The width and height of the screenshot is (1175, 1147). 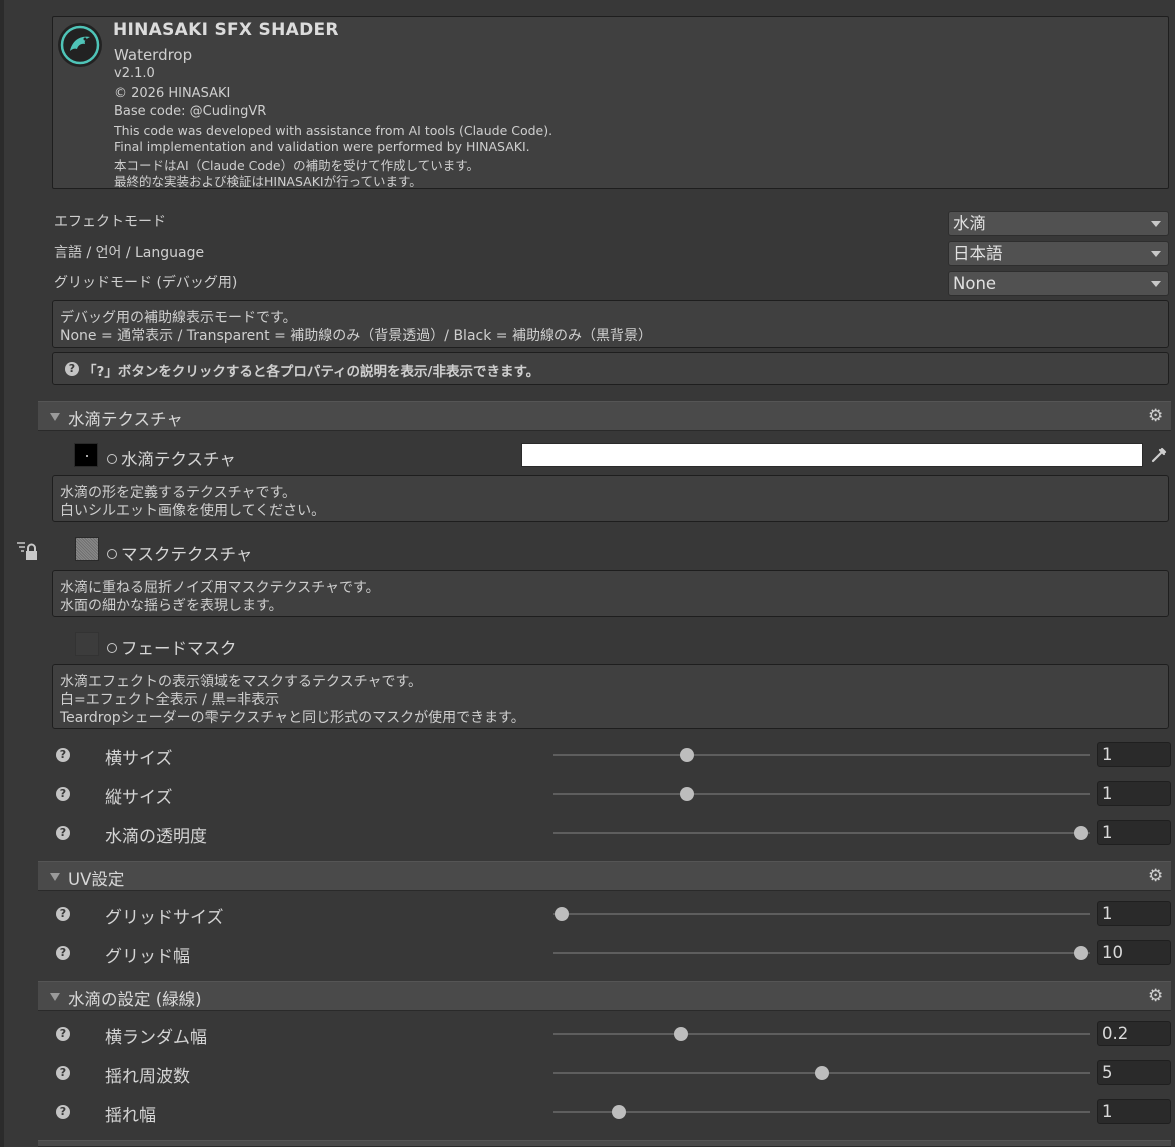 What do you see at coordinates (134, 73) in the screenshot?
I see `version-text: v2.1.0` at bounding box center [134, 73].